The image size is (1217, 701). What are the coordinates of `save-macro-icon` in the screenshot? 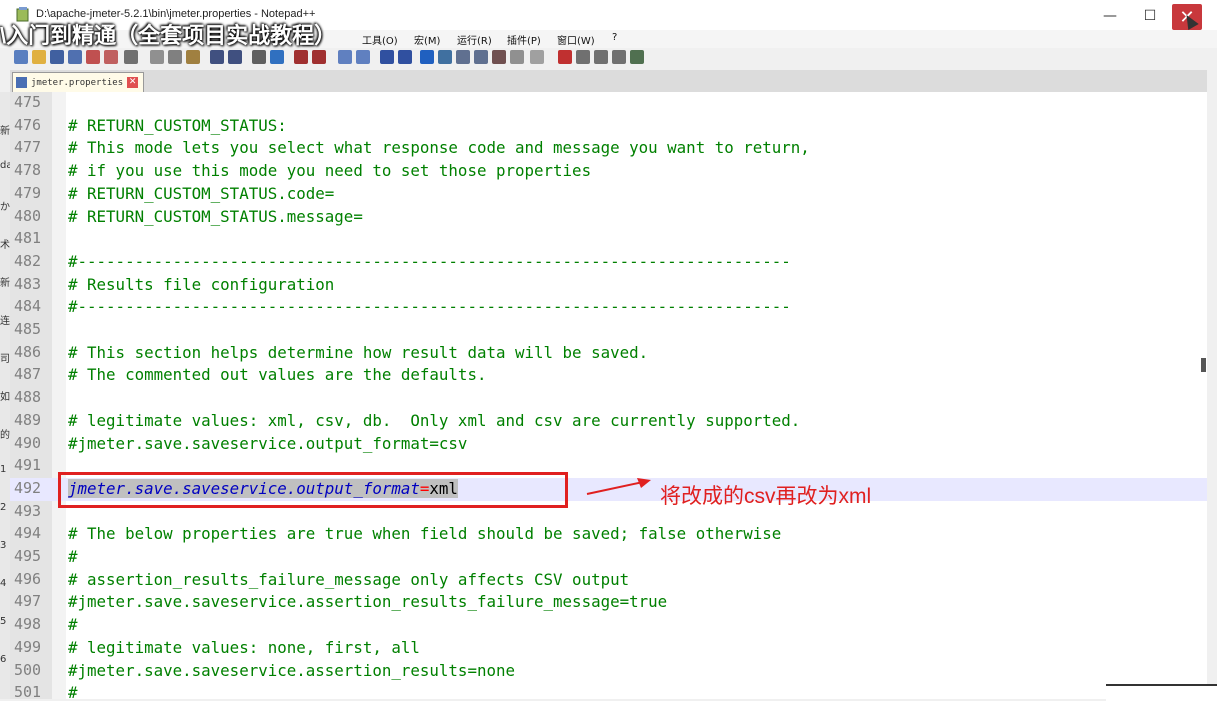 It's located at (637, 57).